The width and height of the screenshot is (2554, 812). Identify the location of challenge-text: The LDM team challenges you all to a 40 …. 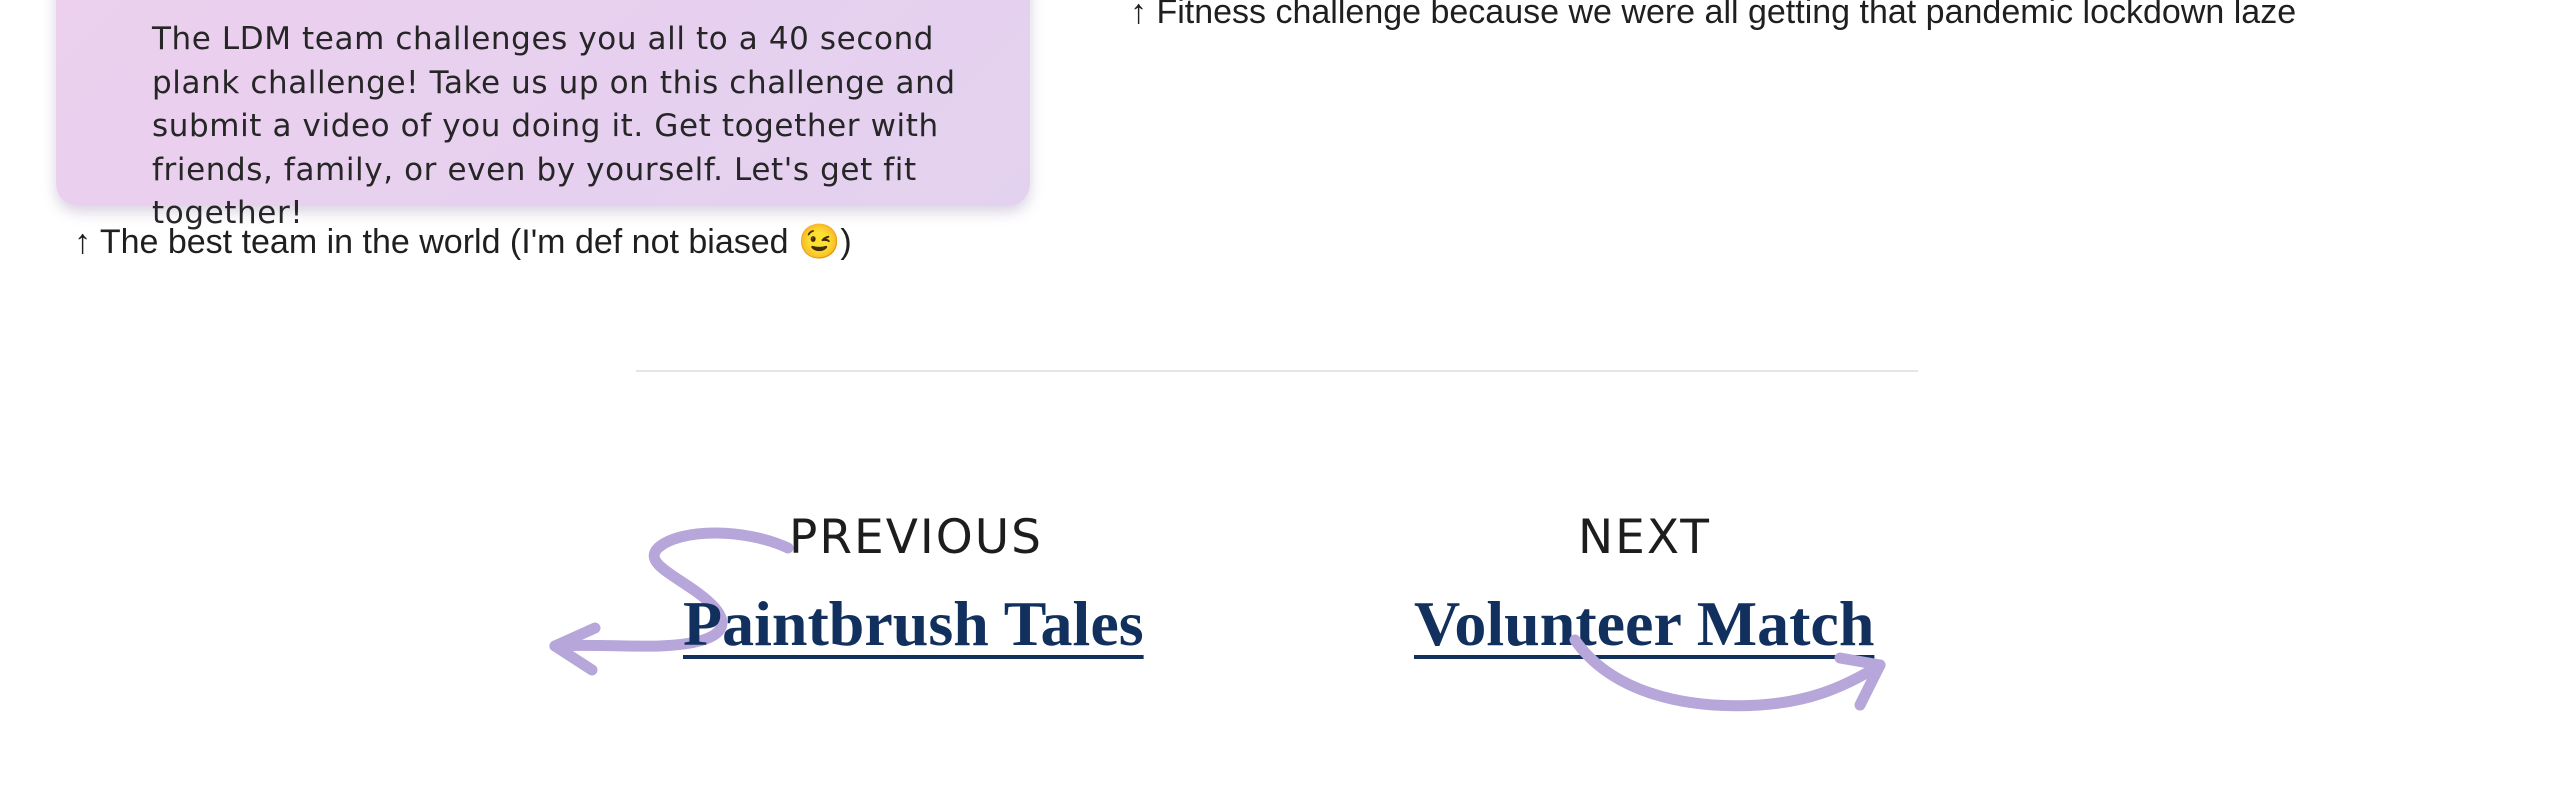
(554, 126).